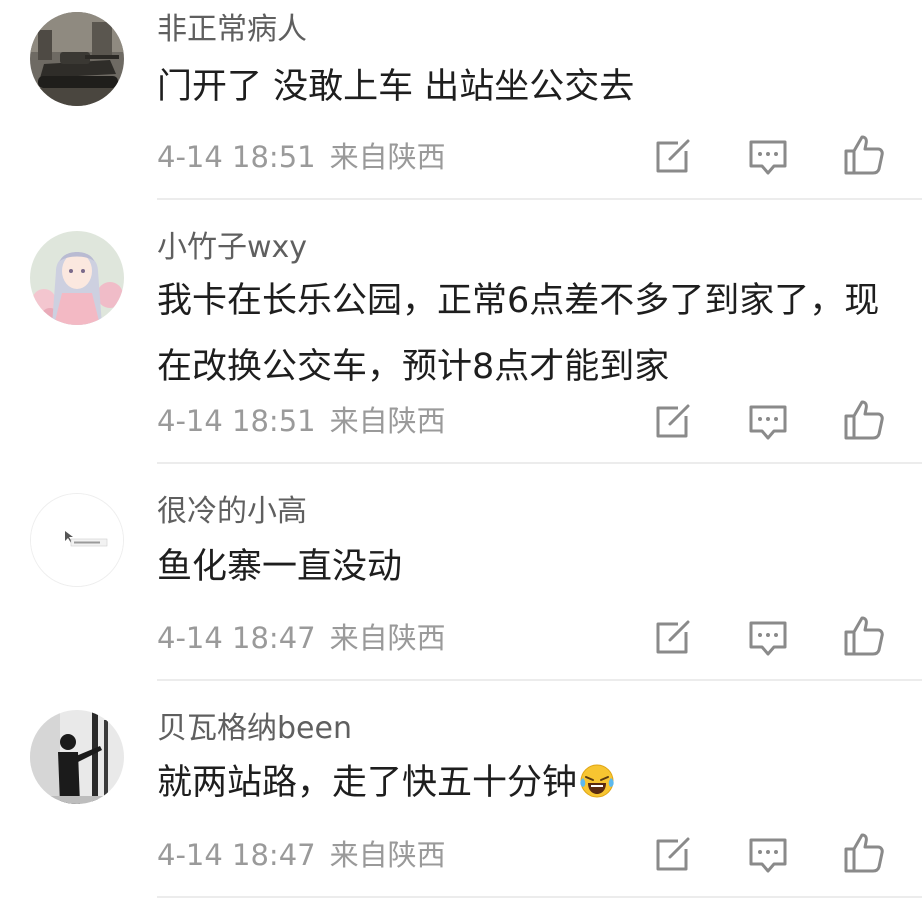 The width and height of the screenshot is (922, 907). I want to click on comment-text: 我卡在长乐公园，正常6点差不多了到家了，现在改换公交车，预计8点才能到家, so click(518, 334).